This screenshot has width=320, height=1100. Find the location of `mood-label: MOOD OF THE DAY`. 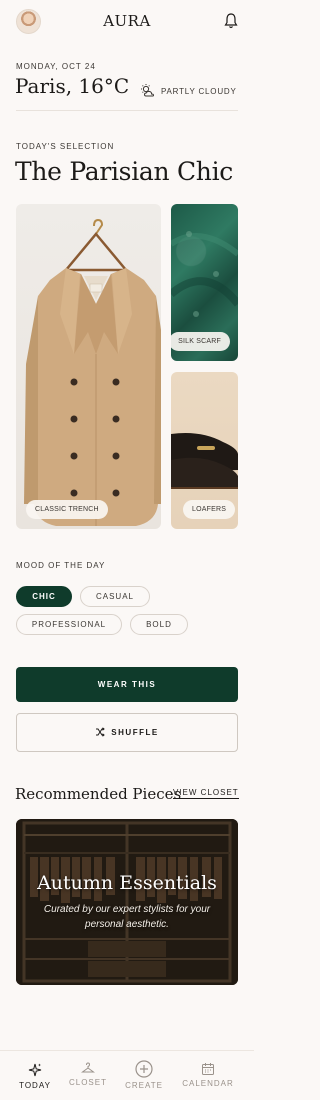

mood-label: MOOD OF THE DAY is located at coordinates (61, 565).